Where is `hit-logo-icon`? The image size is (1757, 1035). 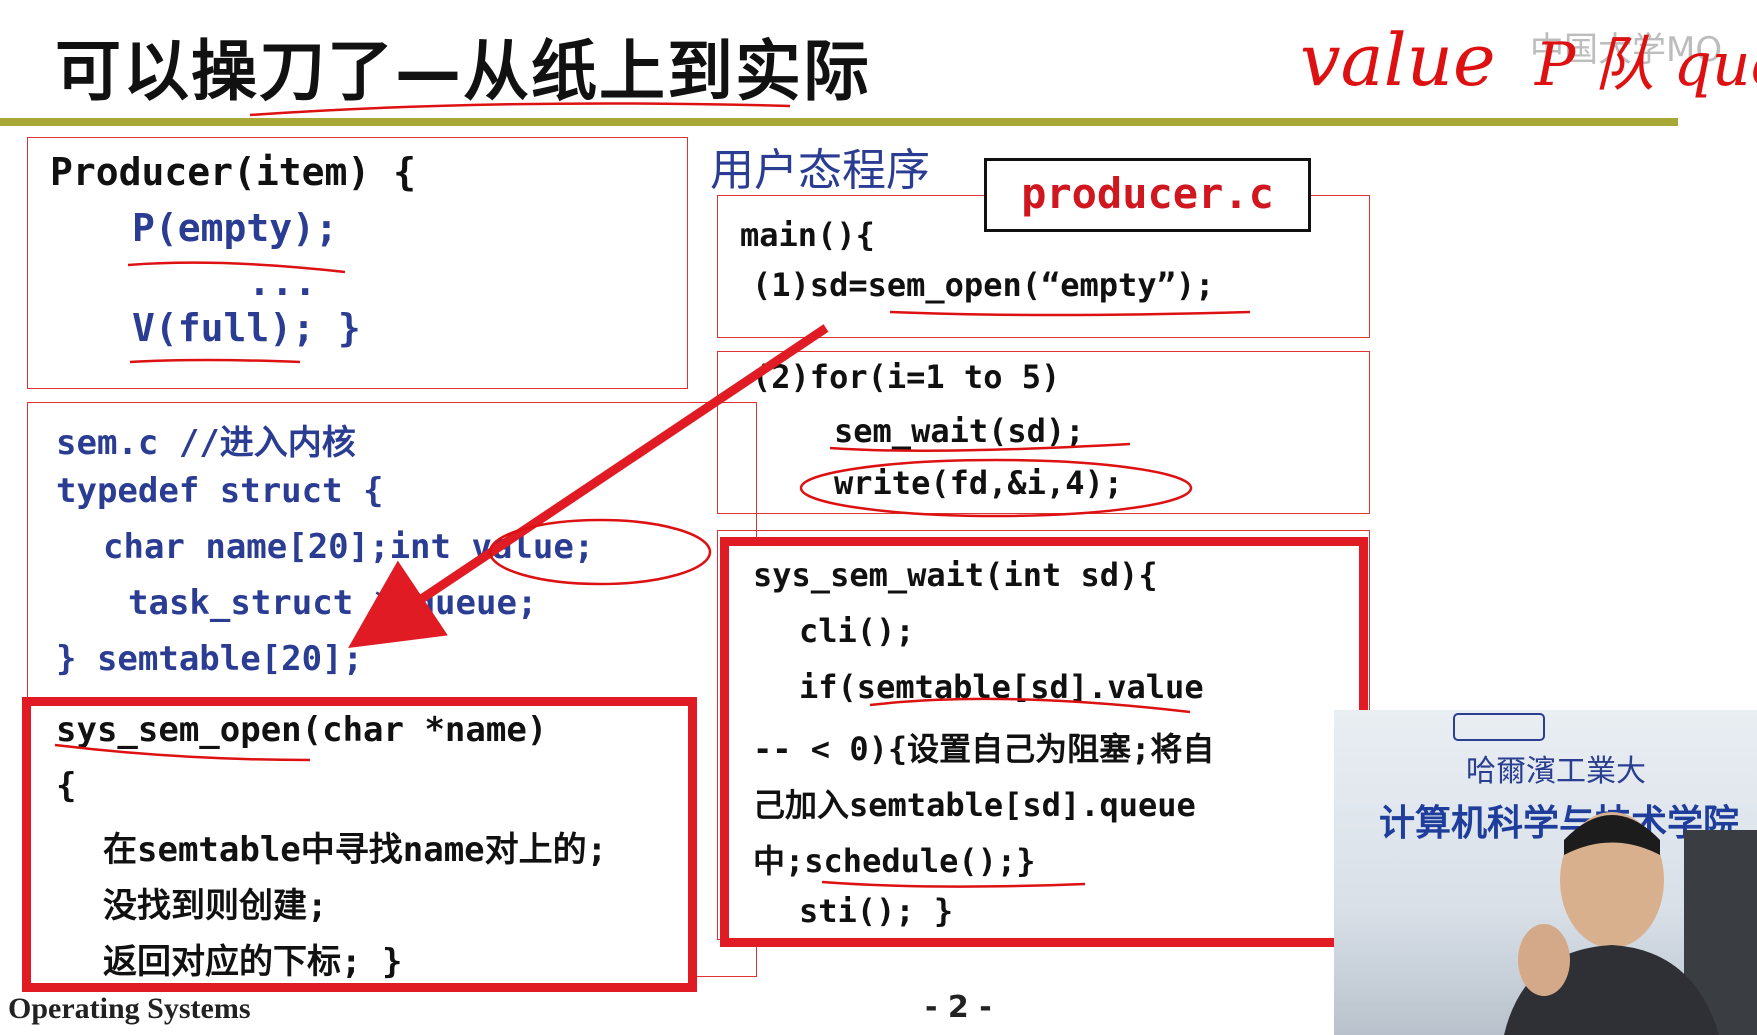 hit-logo-icon is located at coordinates (1499, 727).